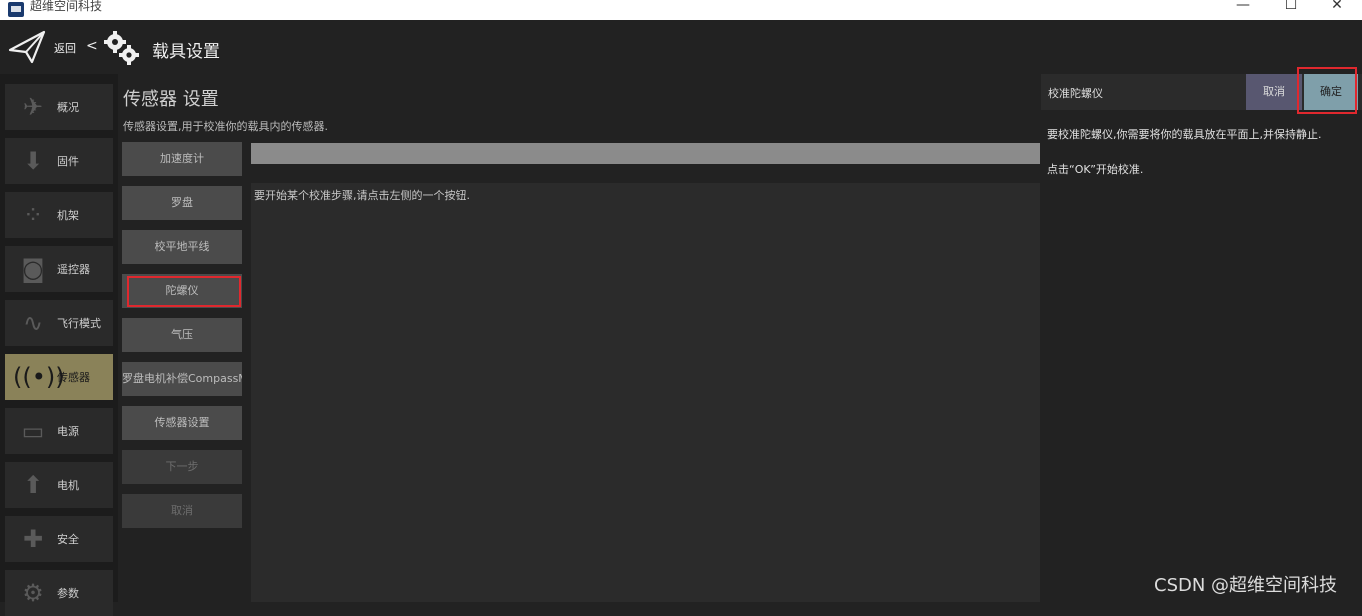  What do you see at coordinates (1246, 585) in the screenshot?
I see `watermark: CSDN @超维空间科技` at bounding box center [1246, 585].